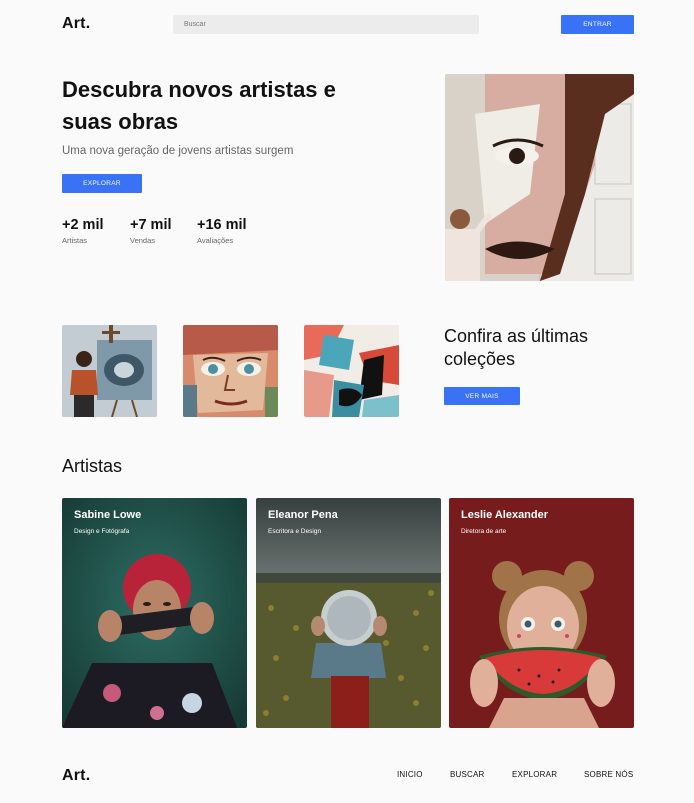  What do you see at coordinates (597, 24) in the screenshot?
I see `login-button: ENTRAR` at bounding box center [597, 24].